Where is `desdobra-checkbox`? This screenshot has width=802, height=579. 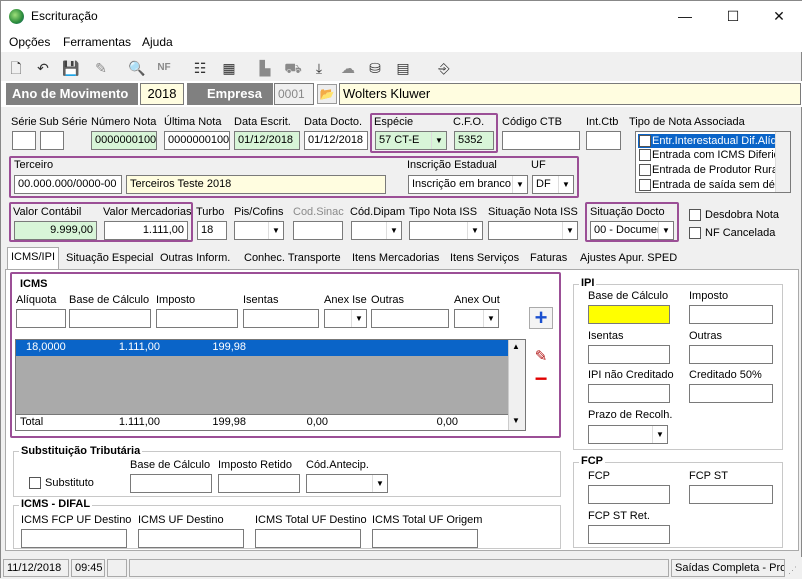
desdobra-checkbox is located at coordinates (695, 215).